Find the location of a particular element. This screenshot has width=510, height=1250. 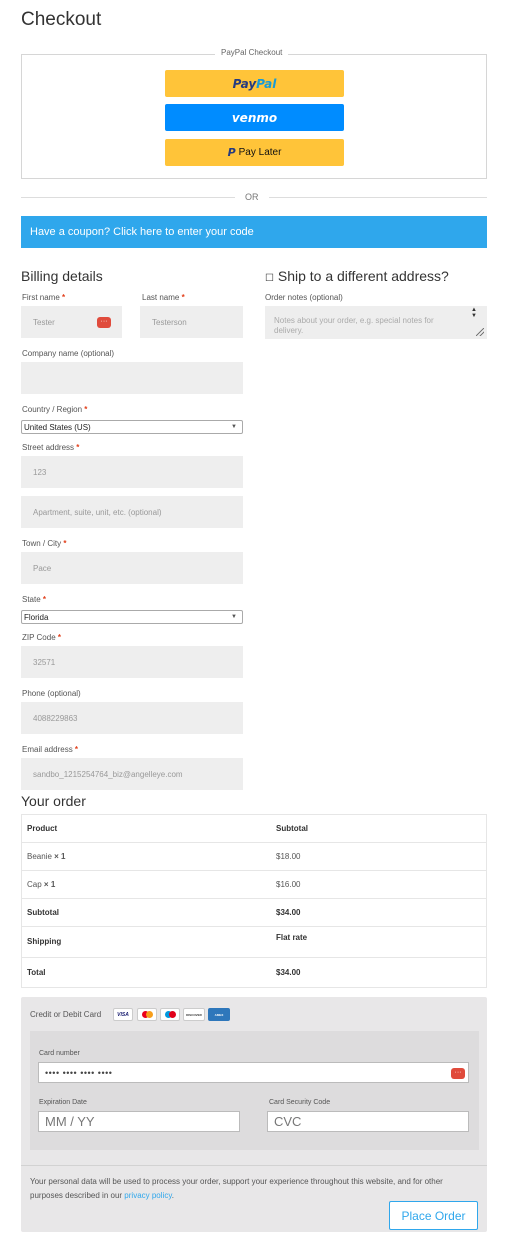

last-name-value: Testerson is located at coordinates (169, 322).